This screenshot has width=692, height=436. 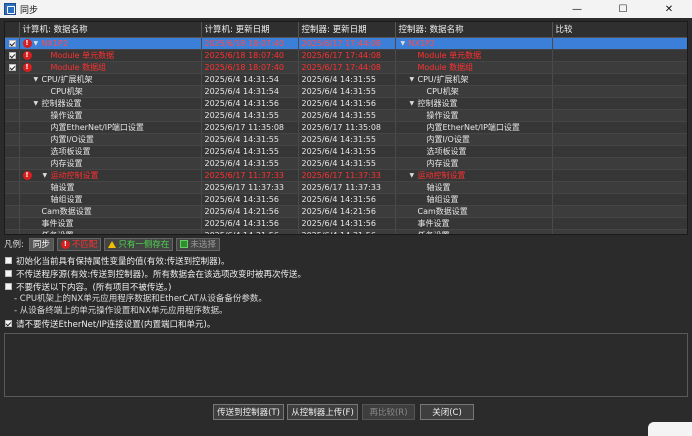 I want to click on ctrl-name-cell: 任务设置, so click(x=474, y=231).